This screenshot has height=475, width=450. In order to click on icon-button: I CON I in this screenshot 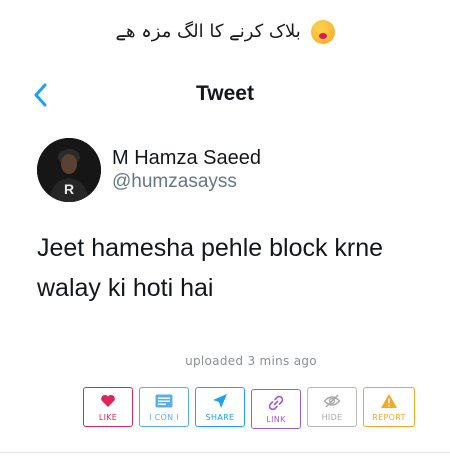, I will do `click(164, 407)`.